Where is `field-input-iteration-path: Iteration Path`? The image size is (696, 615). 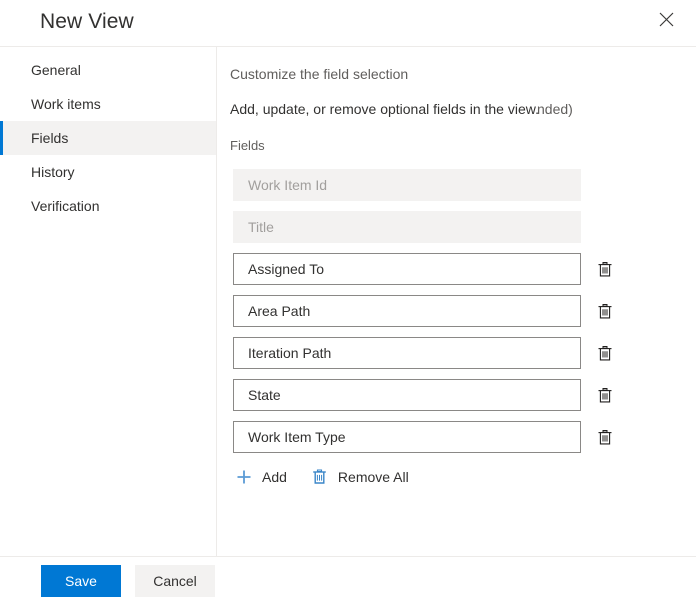
field-input-iteration-path: Iteration Path is located at coordinates (407, 353).